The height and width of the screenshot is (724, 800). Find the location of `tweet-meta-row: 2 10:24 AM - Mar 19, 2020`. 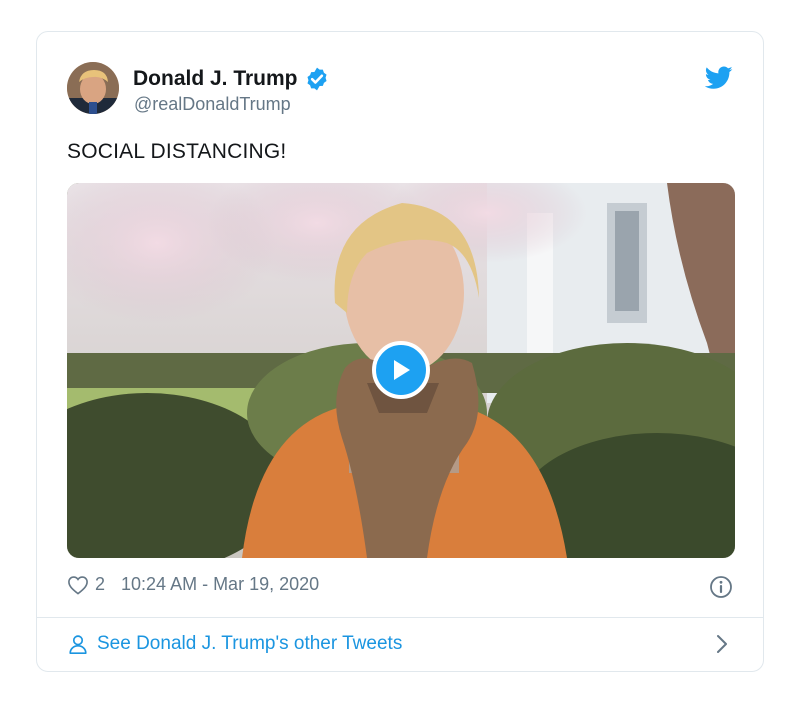

tweet-meta-row: 2 10:24 AM - Mar 19, 2020 is located at coordinates (193, 584).